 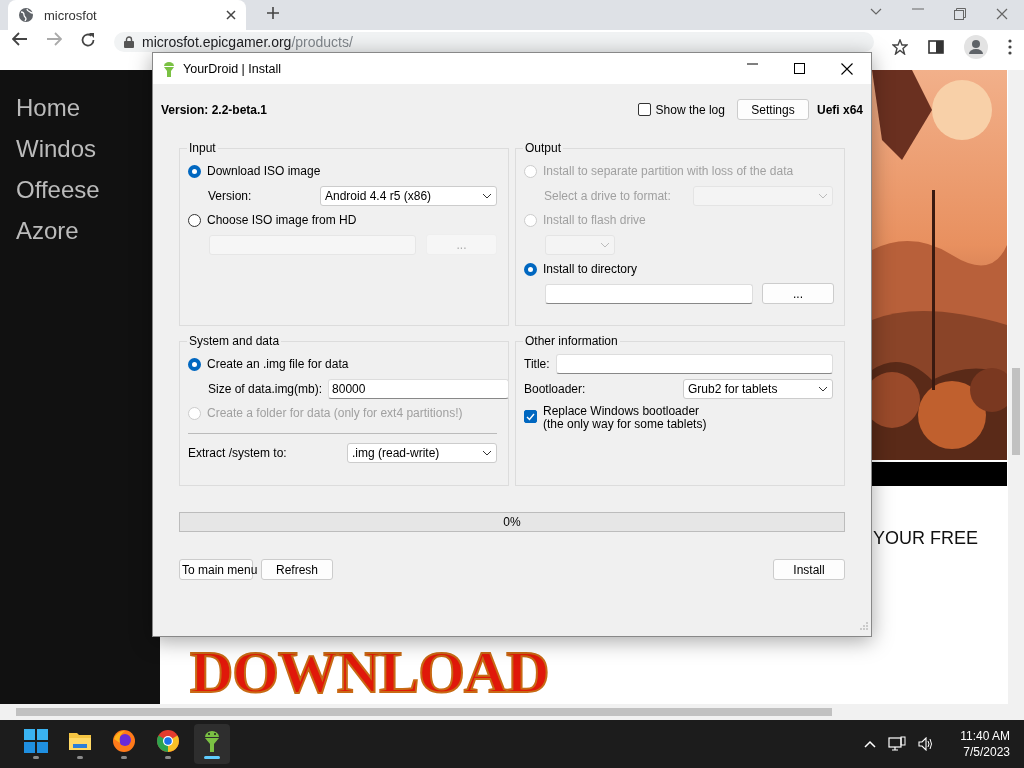 I want to click on mode-label: Uefi x64, so click(x=839, y=109).